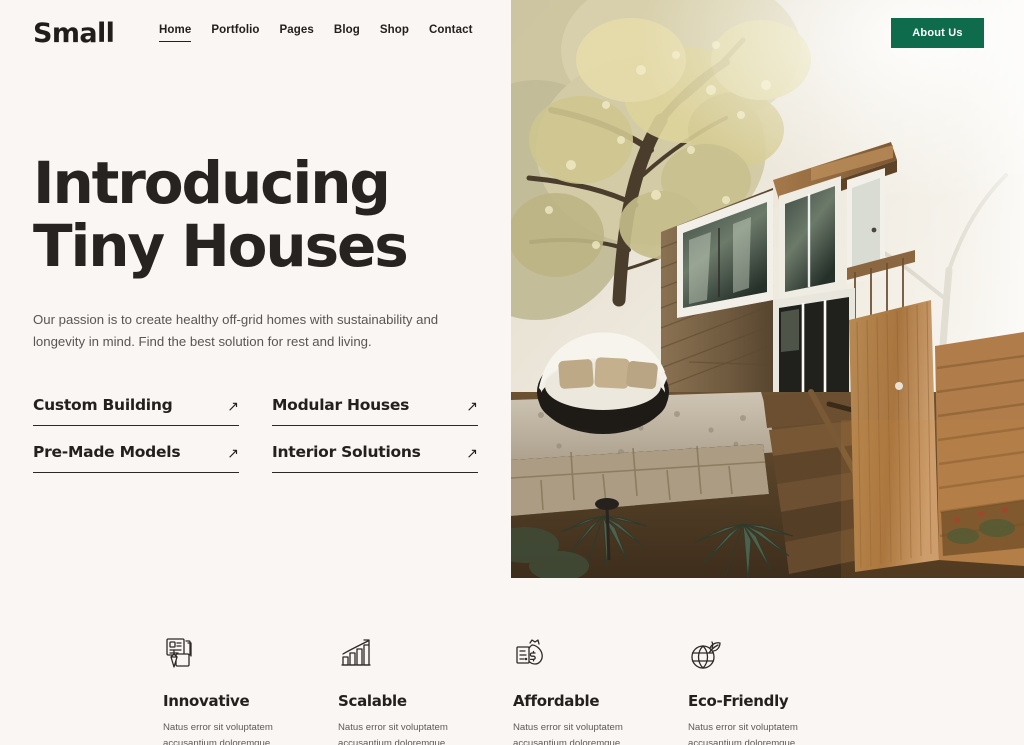 This screenshot has height=745, width=1024. I want to click on globe-leaf-icon, so click(706, 654).